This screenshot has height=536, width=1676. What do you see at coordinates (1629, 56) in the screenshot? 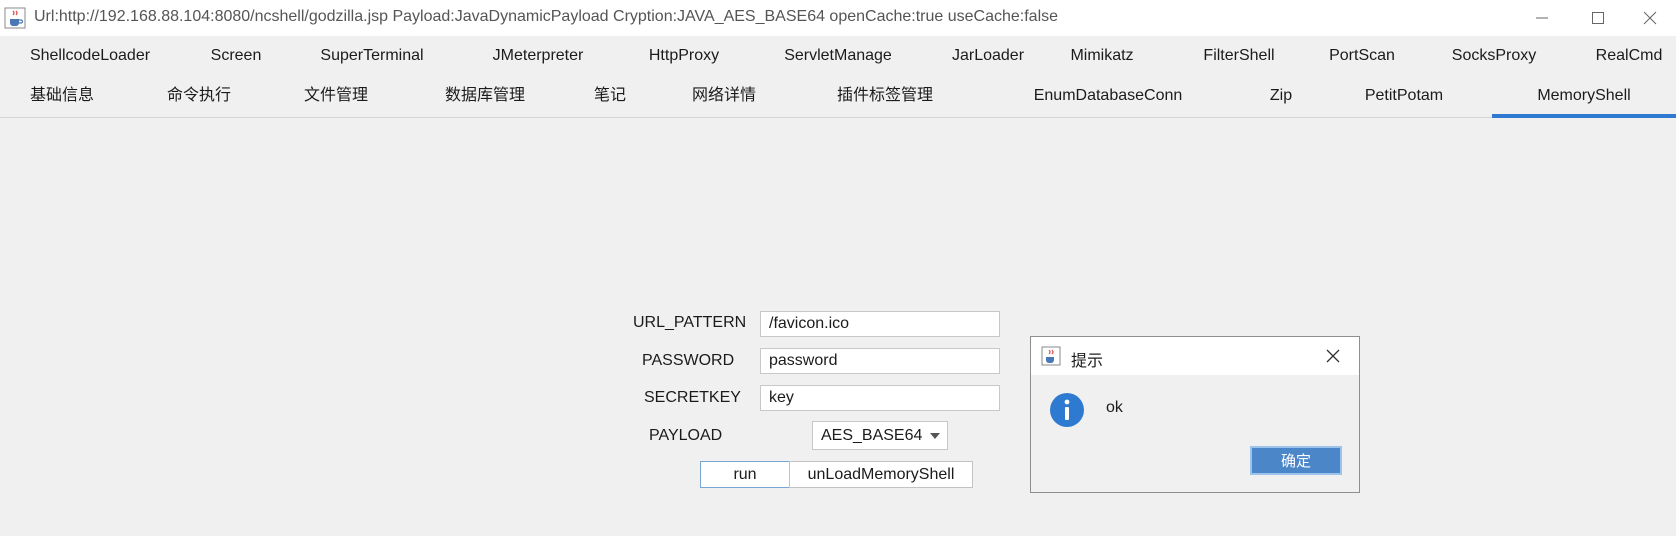
I see `tab-realcmd: RealCmd` at bounding box center [1629, 56].